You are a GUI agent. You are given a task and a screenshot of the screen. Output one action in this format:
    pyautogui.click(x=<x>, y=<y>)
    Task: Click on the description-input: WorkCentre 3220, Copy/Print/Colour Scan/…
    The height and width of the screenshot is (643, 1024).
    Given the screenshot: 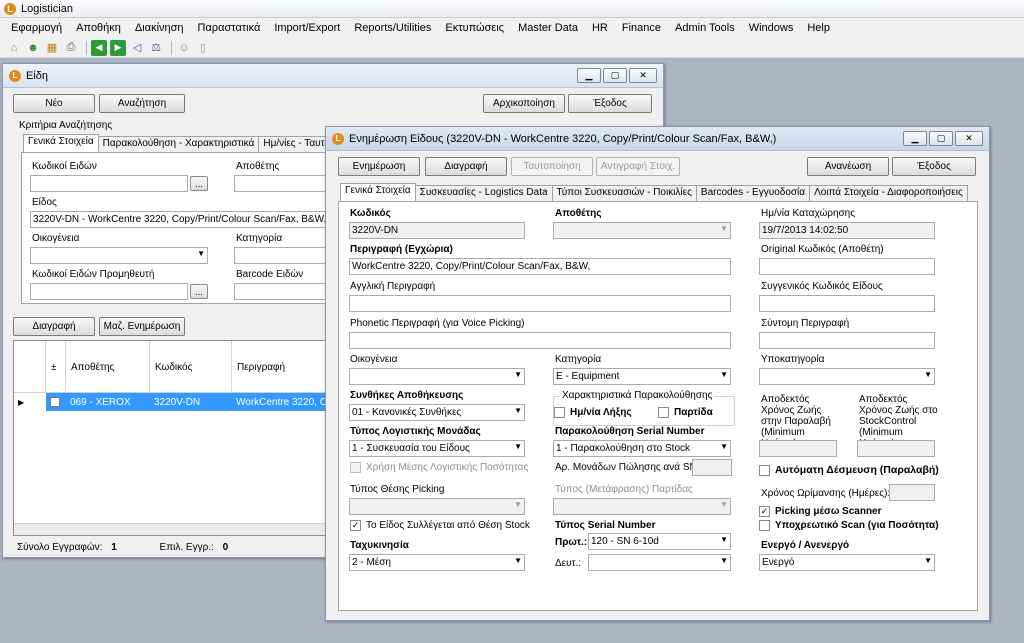 What is the action you would take?
    pyautogui.click(x=540, y=266)
    